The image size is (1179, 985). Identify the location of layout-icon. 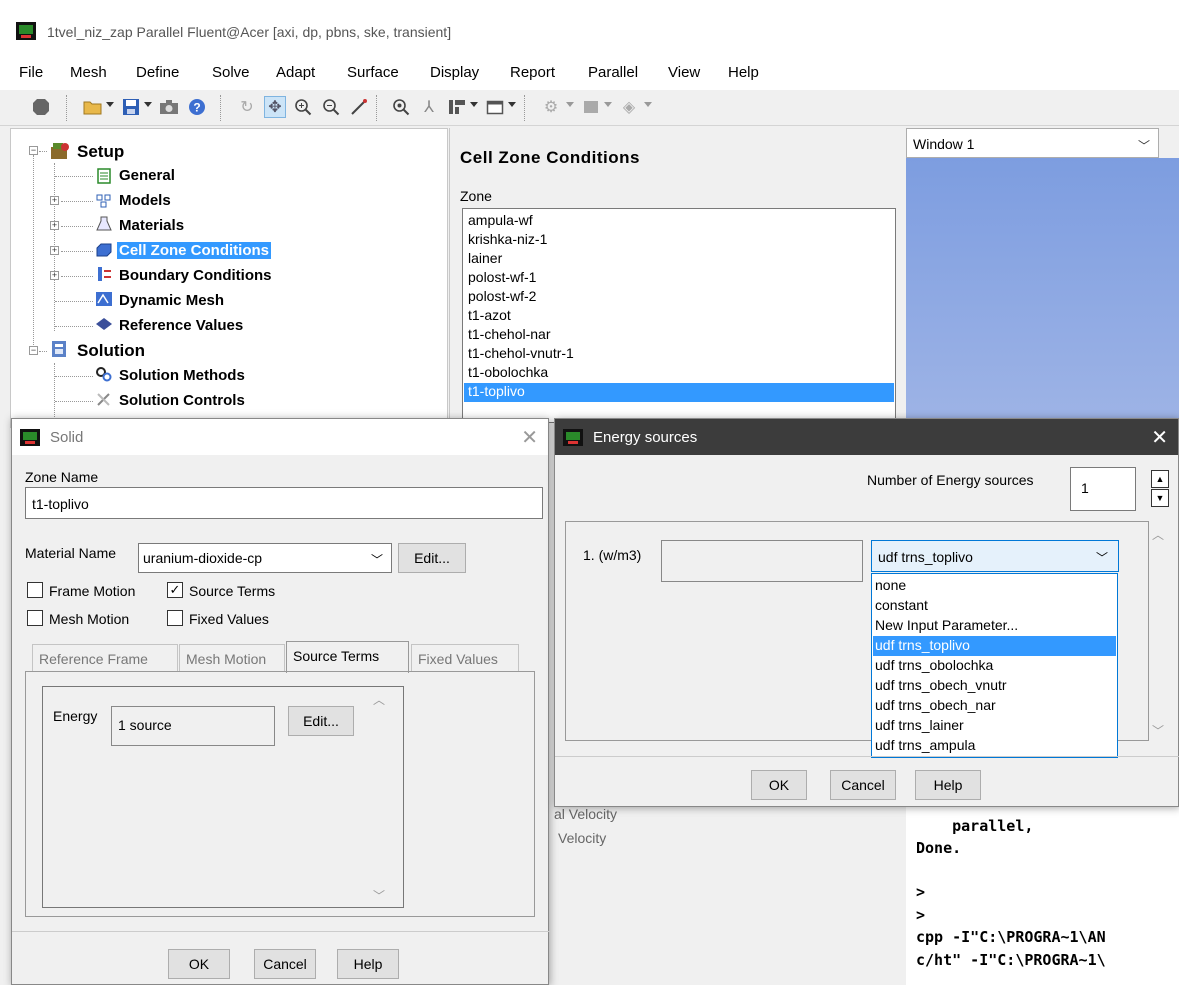
(457, 107).